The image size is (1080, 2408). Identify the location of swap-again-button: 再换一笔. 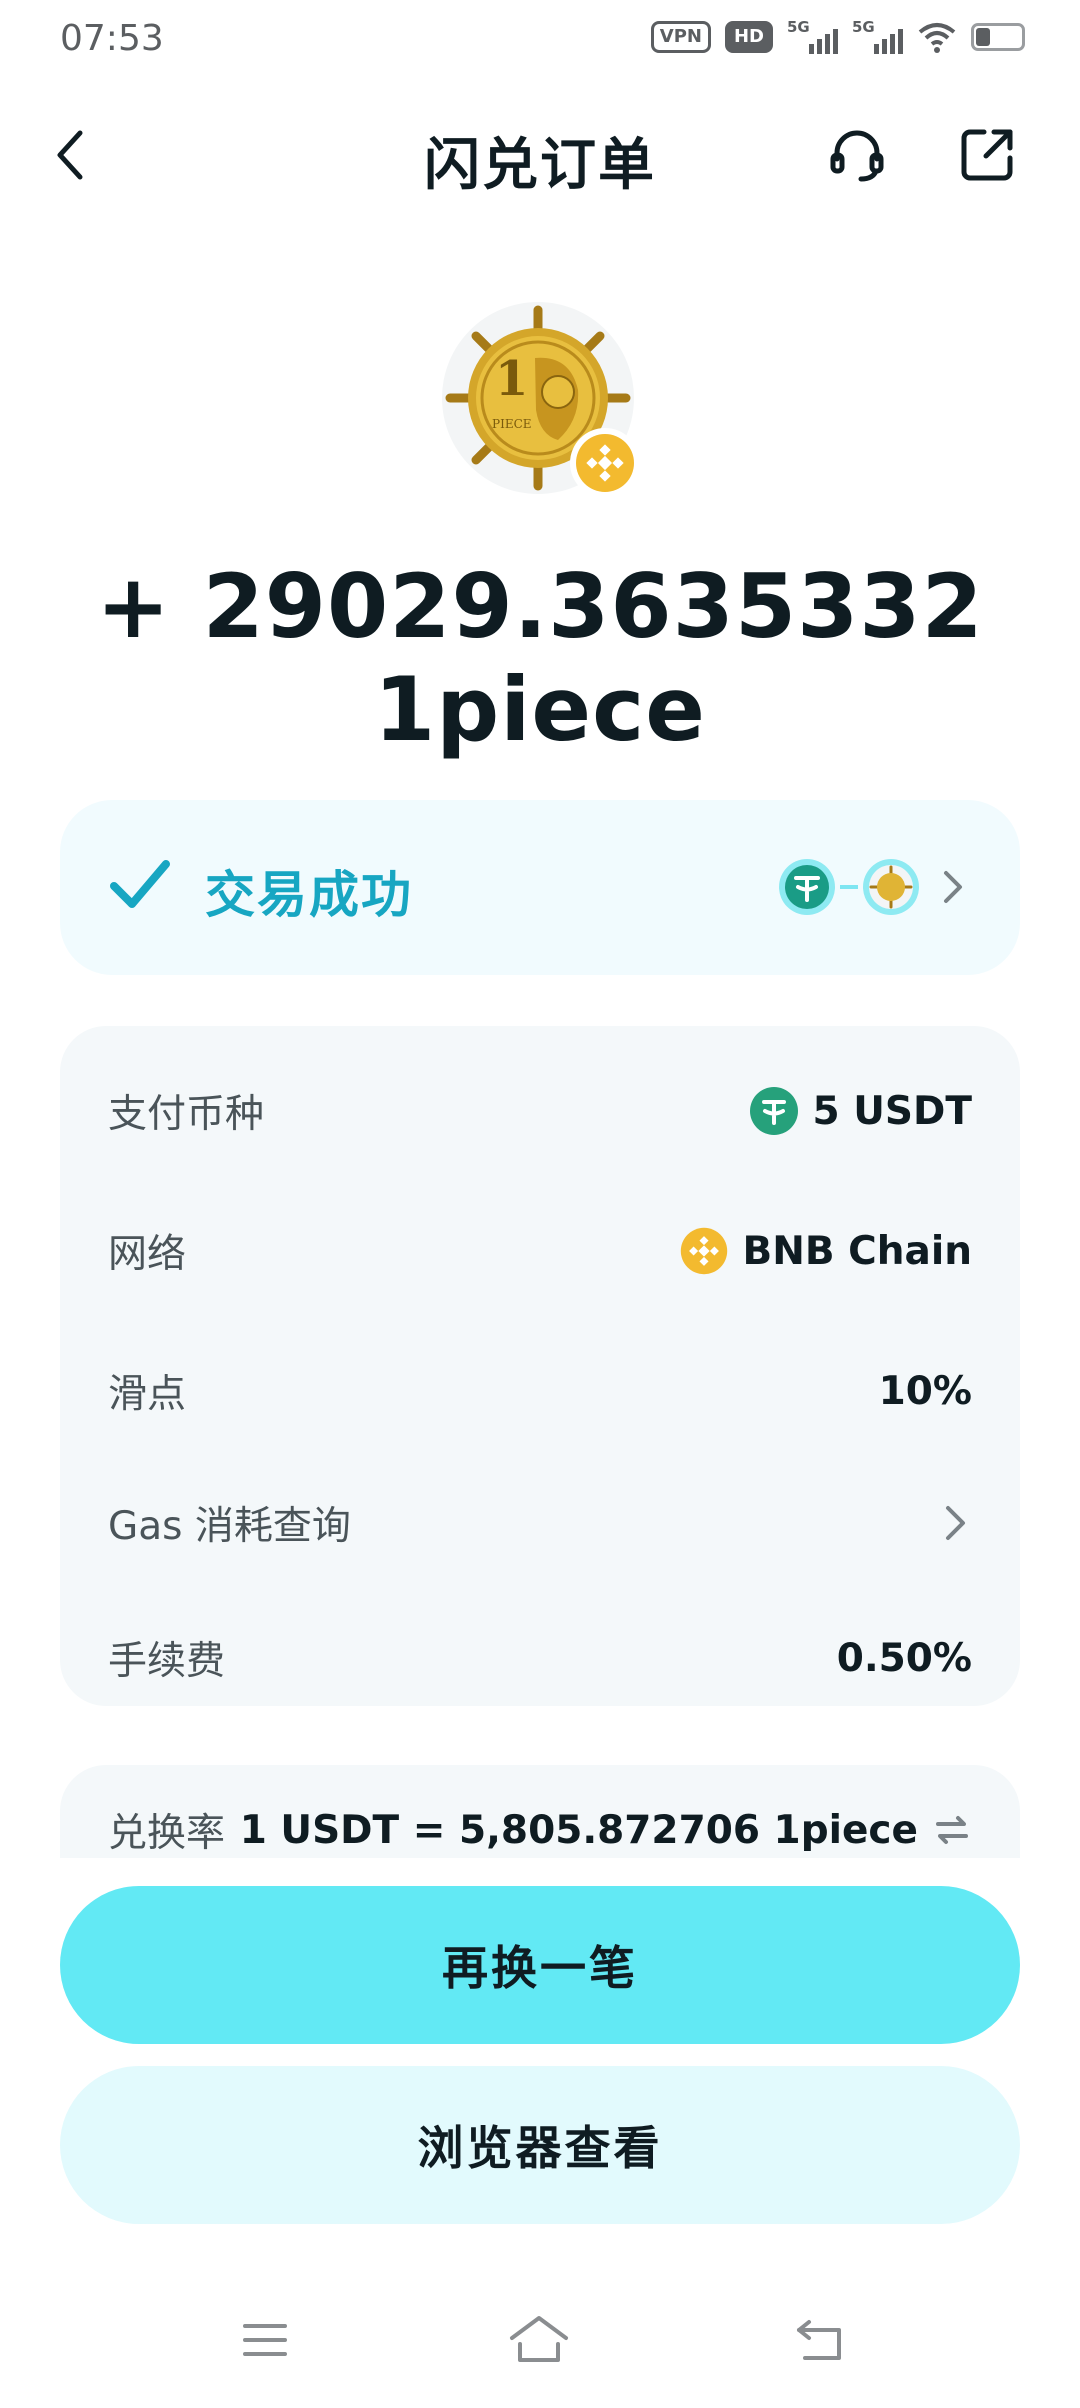
(540, 1965).